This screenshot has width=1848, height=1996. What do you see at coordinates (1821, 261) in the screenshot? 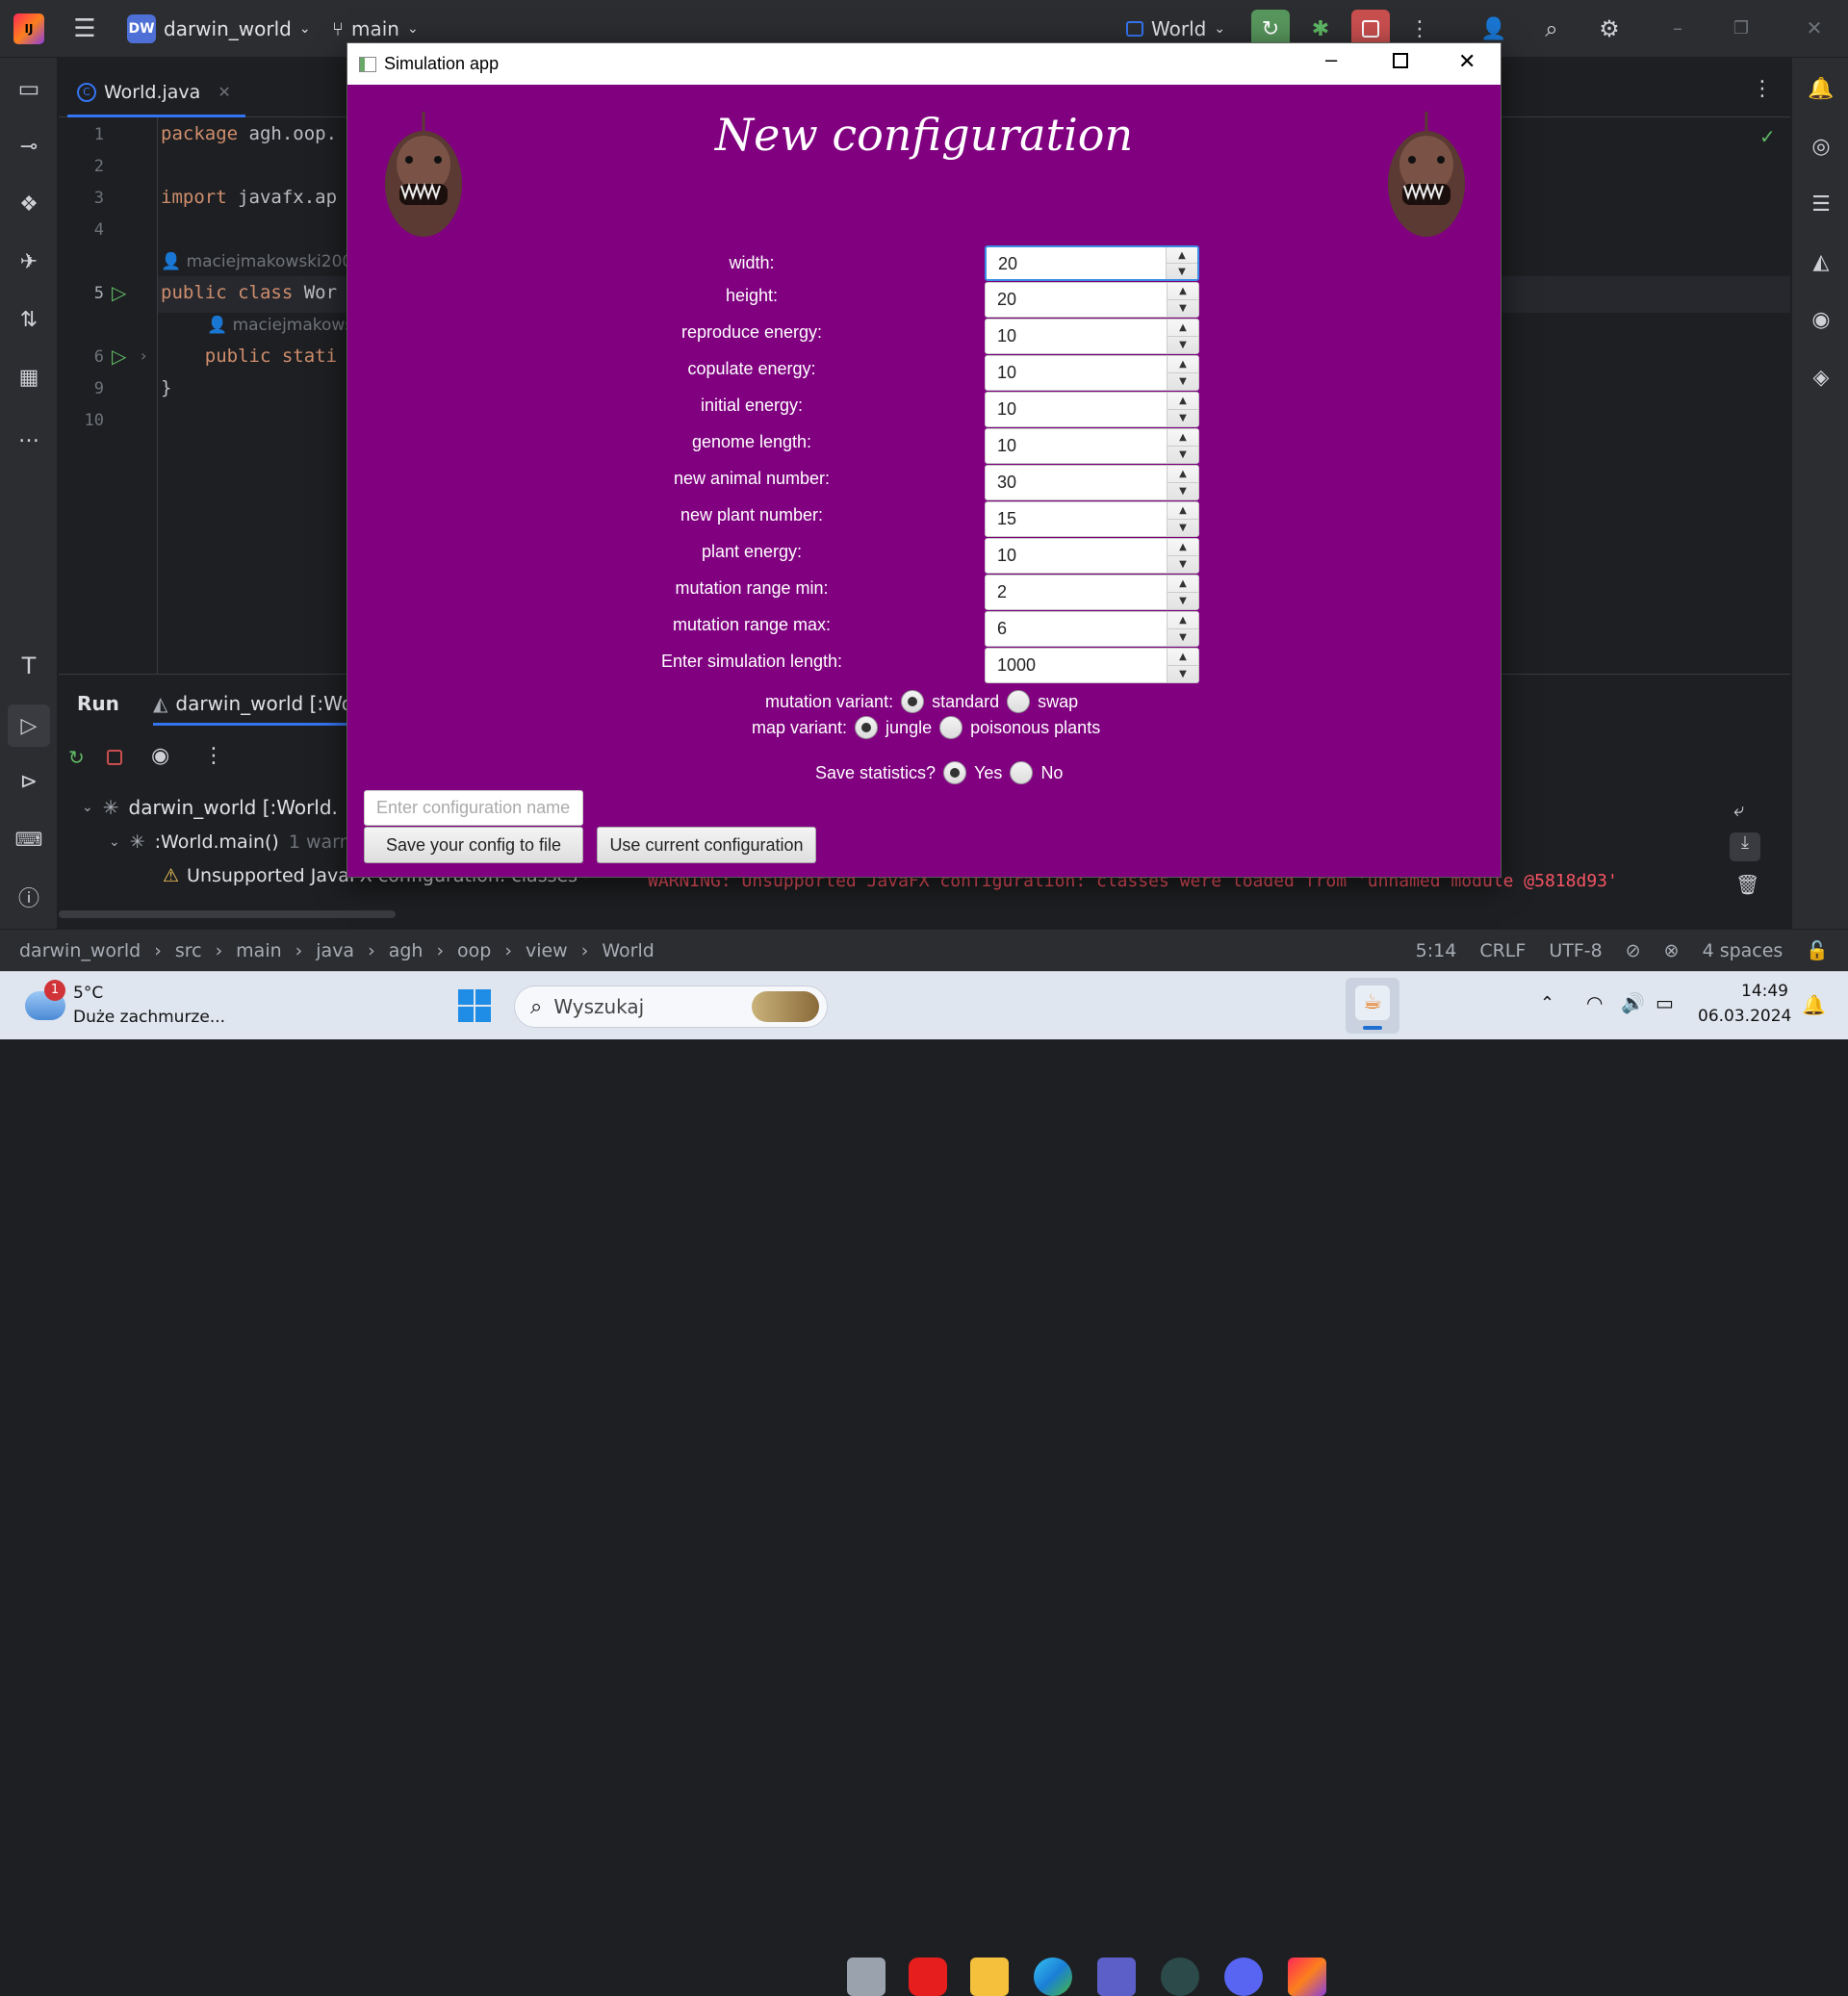
I see `gradle-icon: ◭` at bounding box center [1821, 261].